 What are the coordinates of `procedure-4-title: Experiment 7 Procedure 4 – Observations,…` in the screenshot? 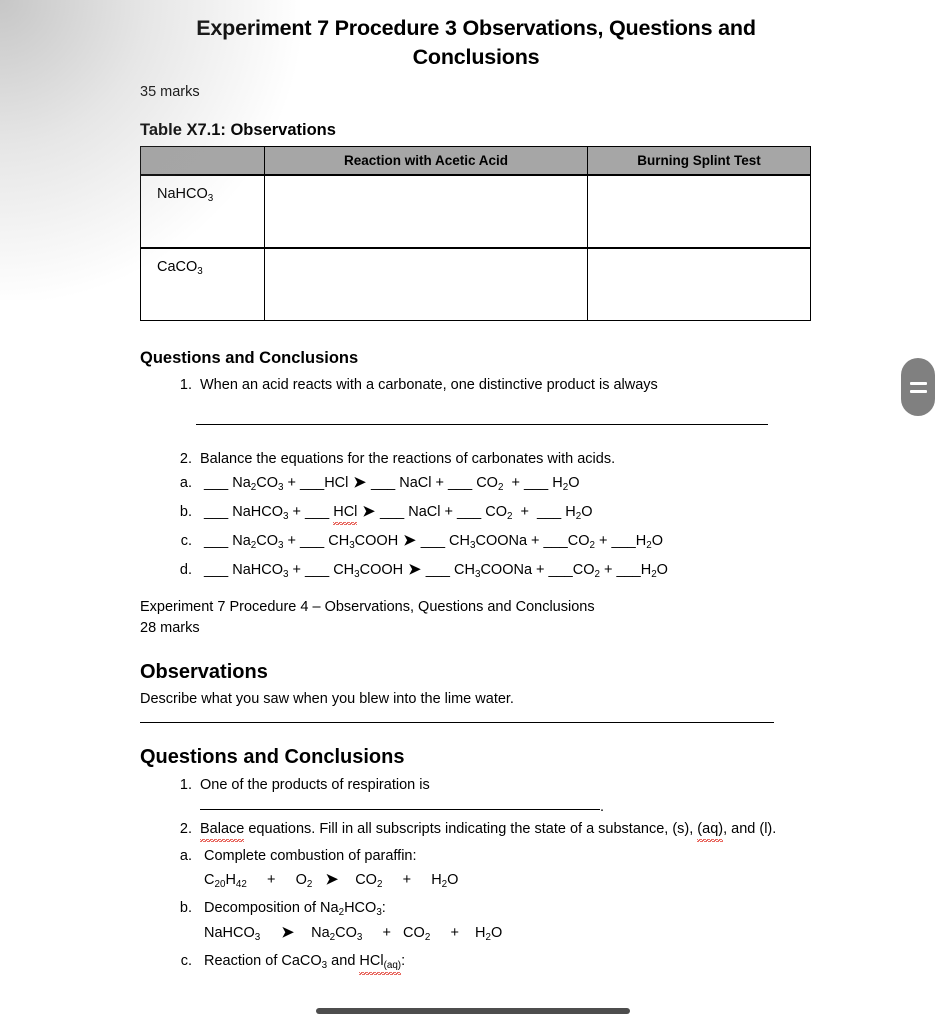 It's located at (367, 607).